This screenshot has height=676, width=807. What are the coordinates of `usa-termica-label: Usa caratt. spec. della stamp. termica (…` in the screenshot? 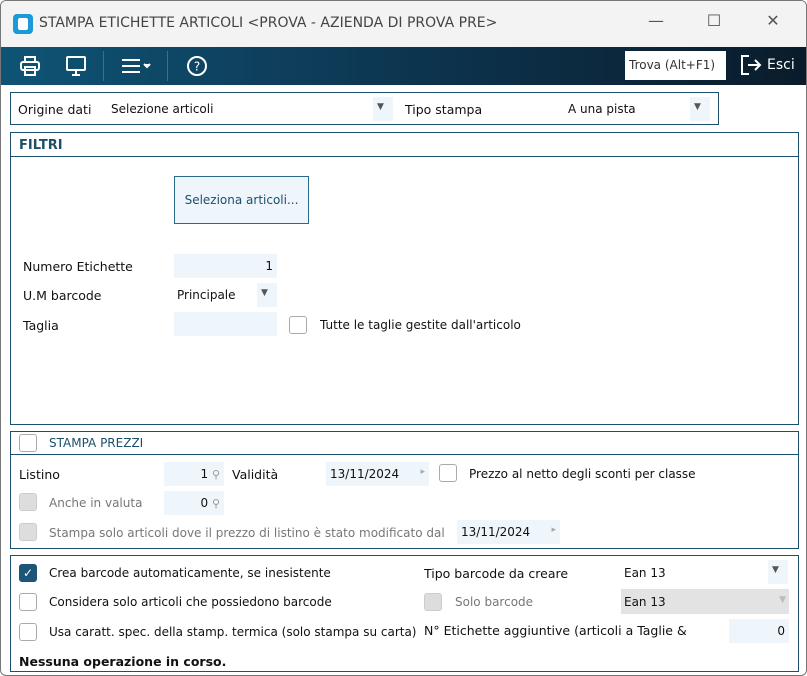 It's located at (233, 632).